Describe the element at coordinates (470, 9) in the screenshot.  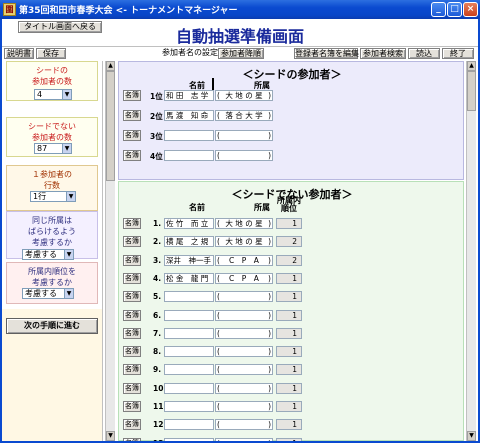
I see `close-button: ×` at that location.